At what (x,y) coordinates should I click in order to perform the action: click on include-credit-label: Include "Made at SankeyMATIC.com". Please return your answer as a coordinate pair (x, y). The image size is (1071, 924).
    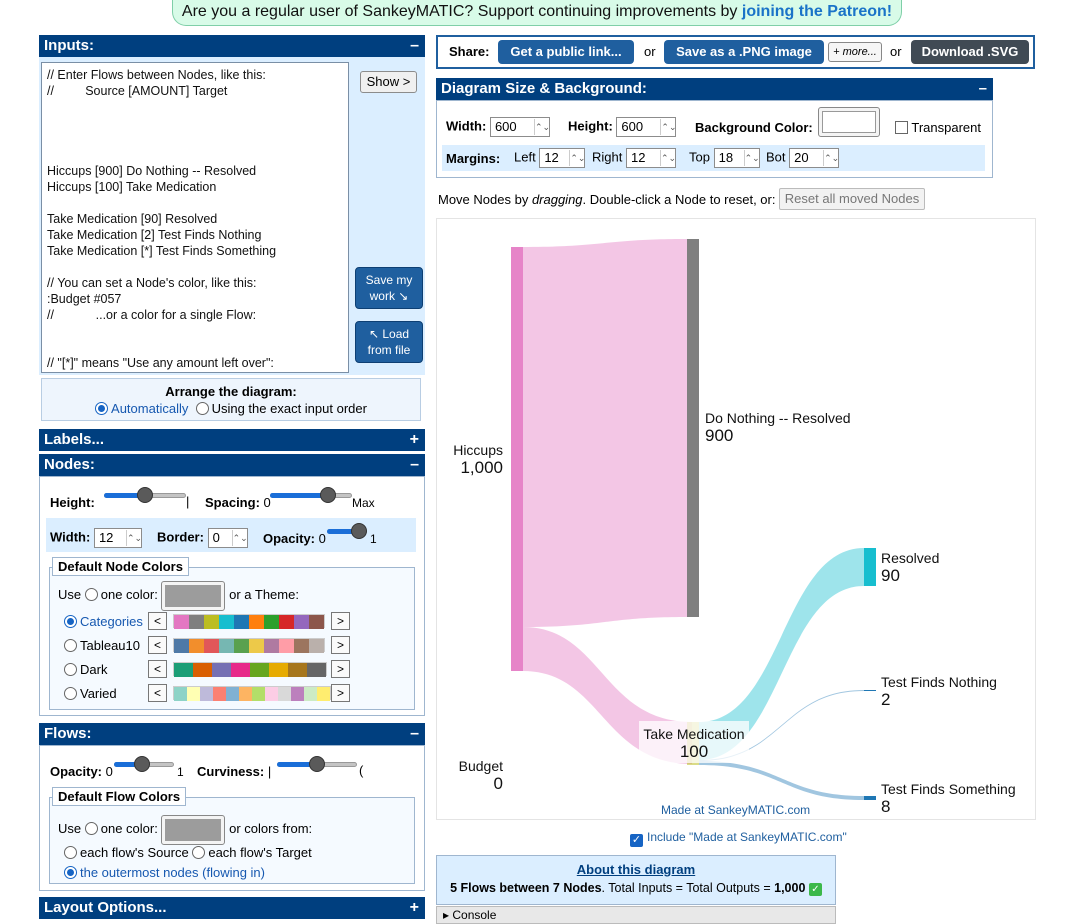
    Looking at the image, I should click on (747, 837).